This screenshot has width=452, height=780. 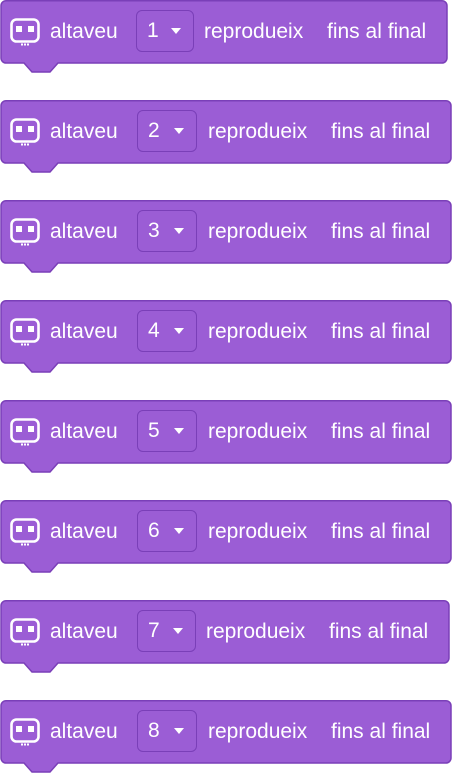 What do you see at coordinates (154, 630) in the screenshot?
I see `speaker-dropdown-value: 7` at bounding box center [154, 630].